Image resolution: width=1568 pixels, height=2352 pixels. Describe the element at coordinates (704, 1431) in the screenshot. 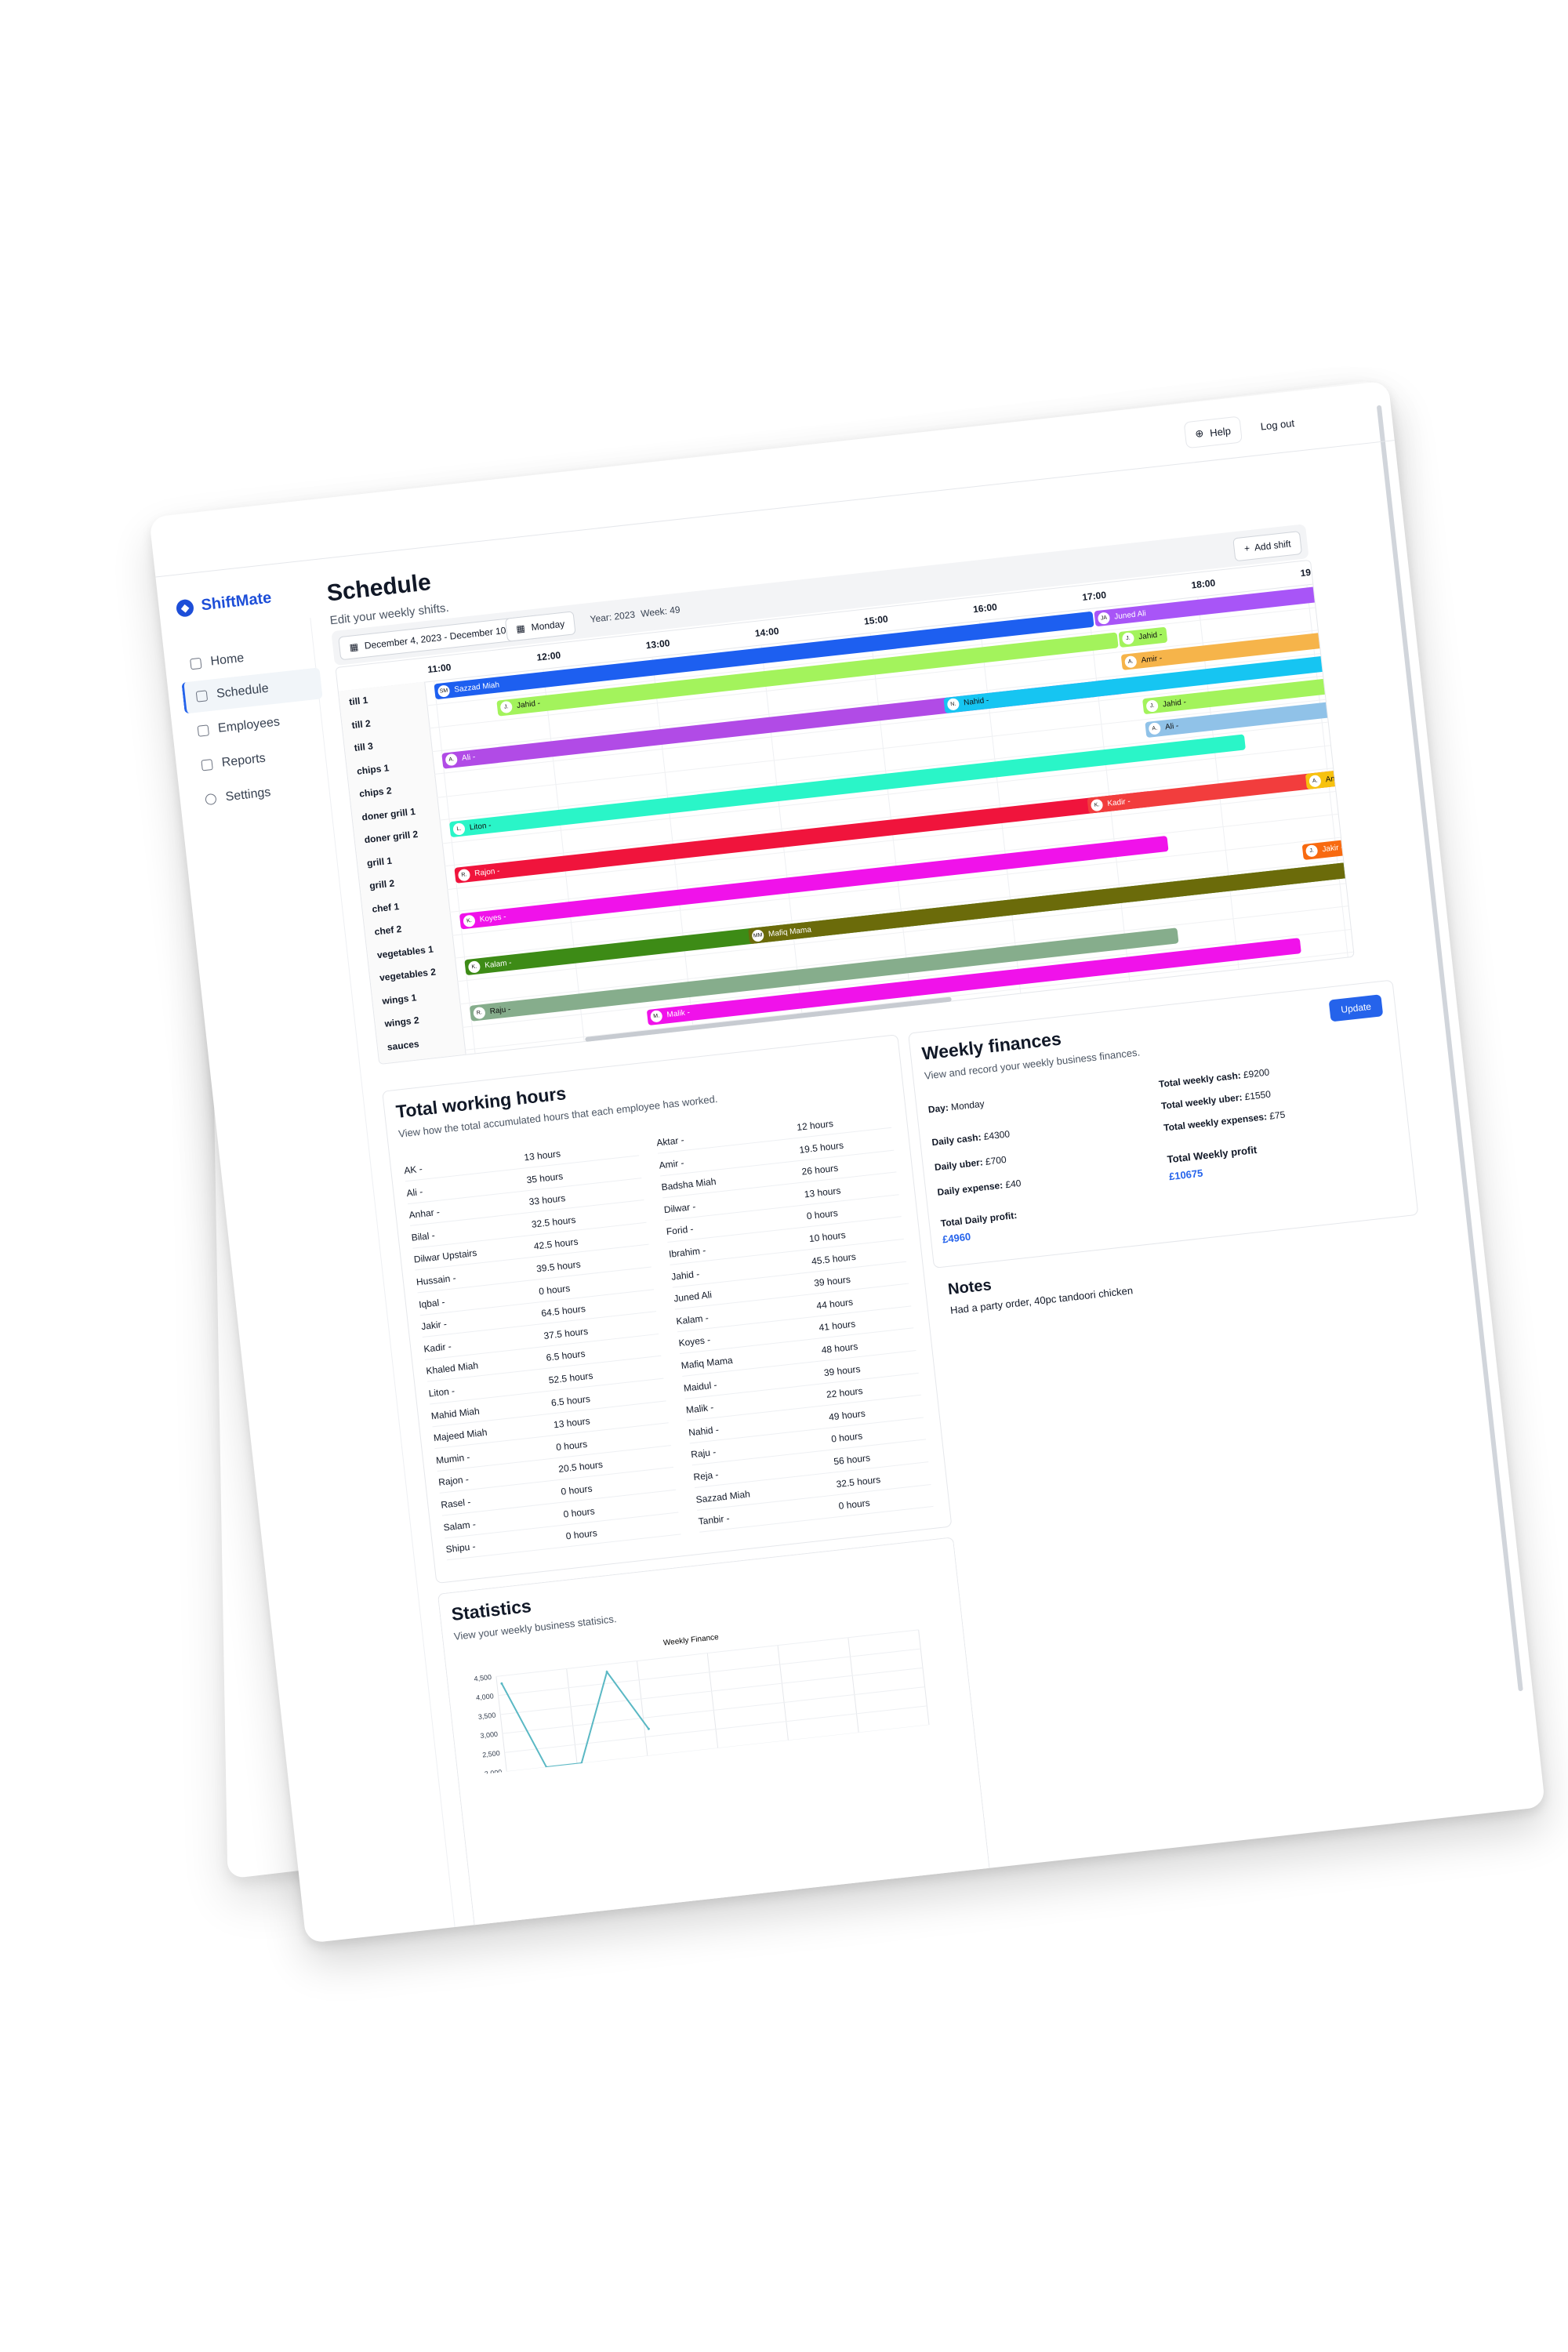

I see `employee-name: Nahid -` at that location.